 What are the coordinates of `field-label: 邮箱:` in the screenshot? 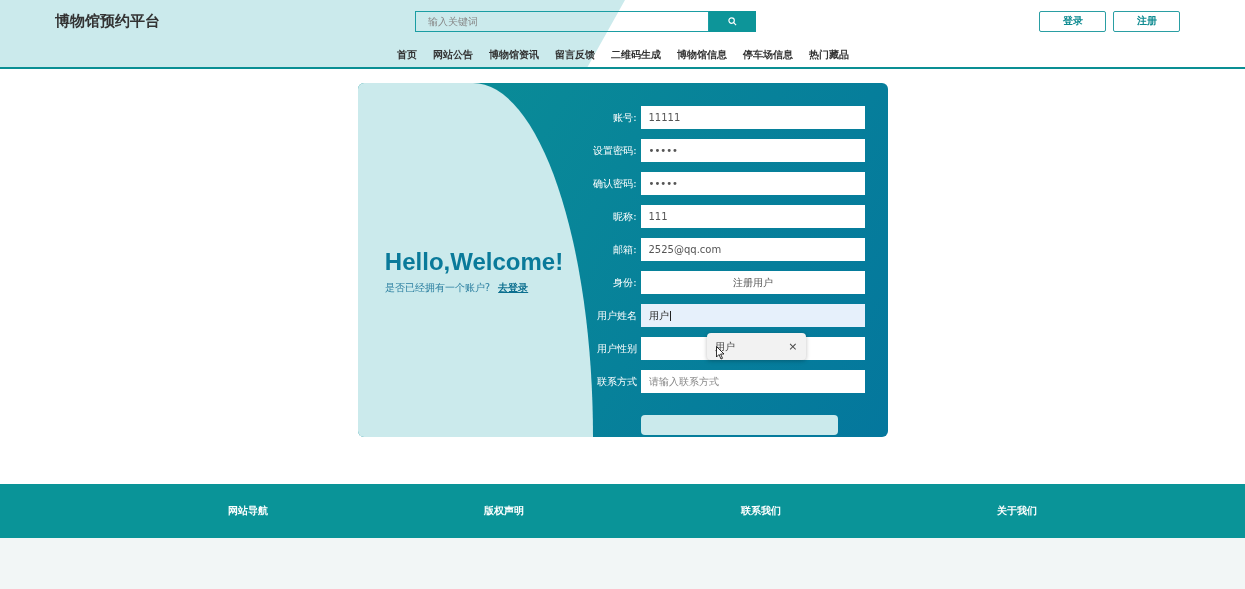 It's located at (625, 249).